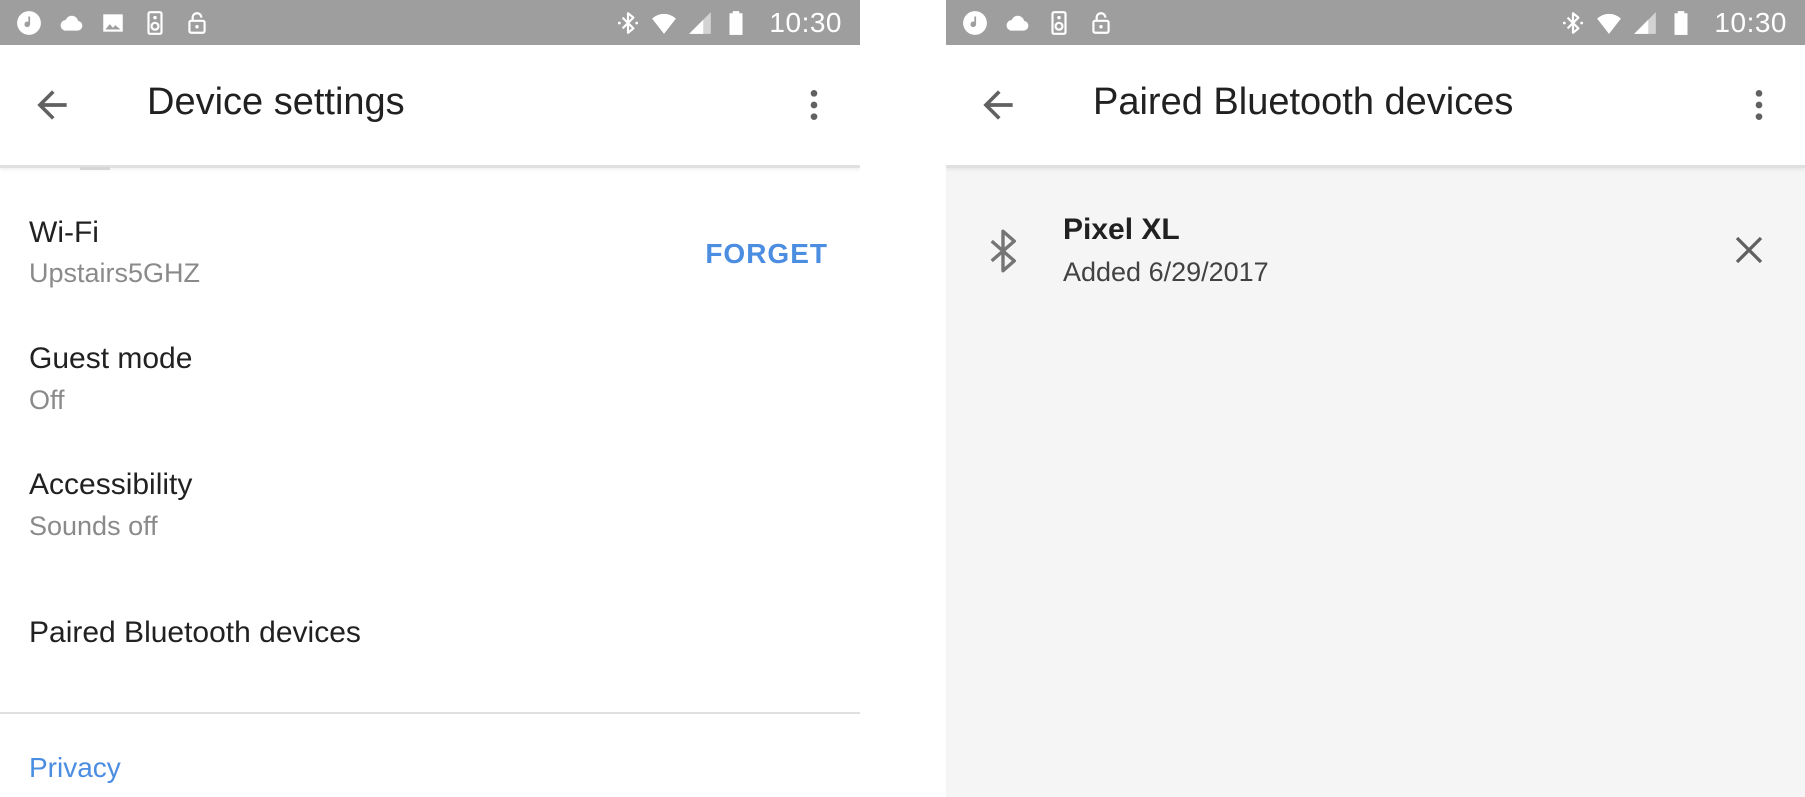 This screenshot has width=1805, height=797. What do you see at coordinates (430, 106) in the screenshot?
I see `app-bar: Device settings` at bounding box center [430, 106].